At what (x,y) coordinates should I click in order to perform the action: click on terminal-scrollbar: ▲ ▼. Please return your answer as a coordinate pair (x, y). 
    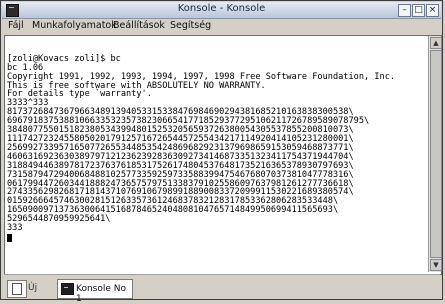
    Looking at the image, I should click on (435, 154).